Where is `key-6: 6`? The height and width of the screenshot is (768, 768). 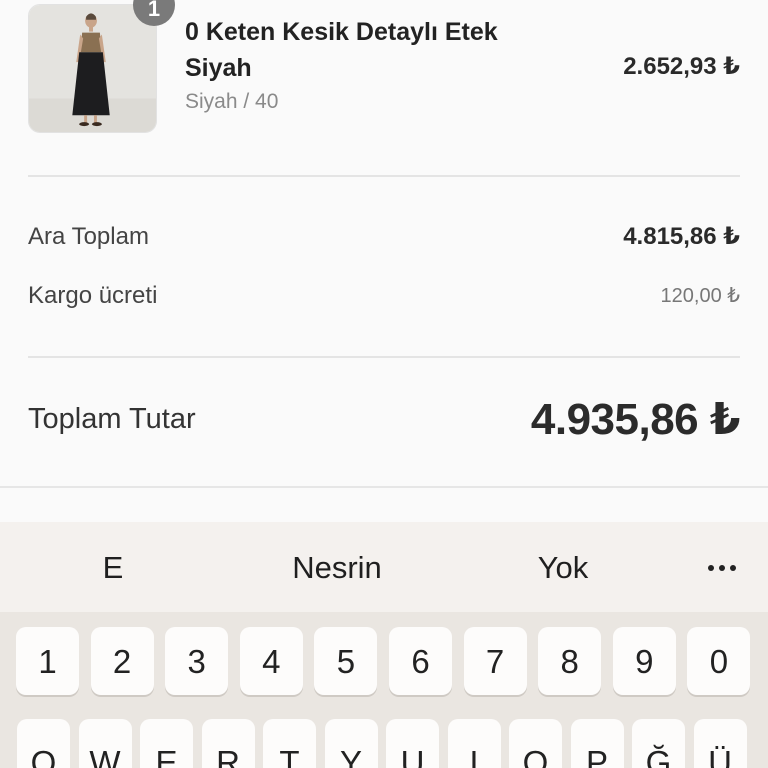 key-6: 6 is located at coordinates (420, 661).